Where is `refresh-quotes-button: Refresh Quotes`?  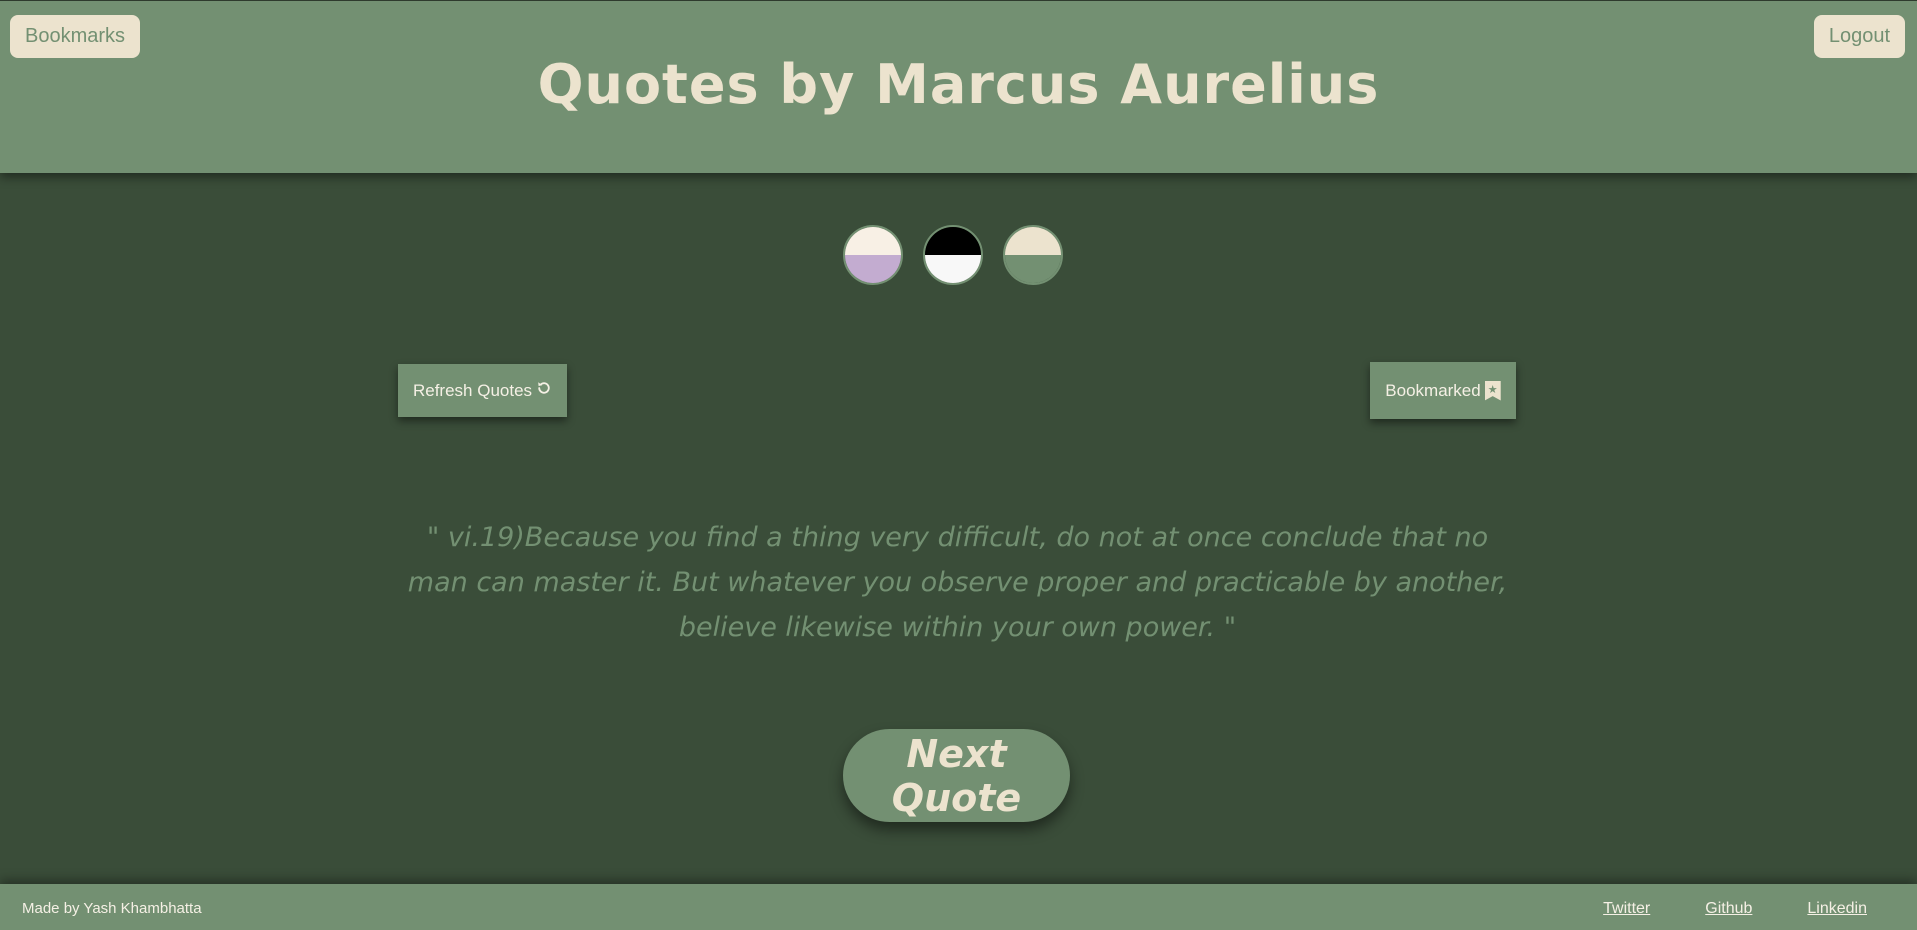
refresh-quotes-button: Refresh Quotes is located at coordinates (482, 390).